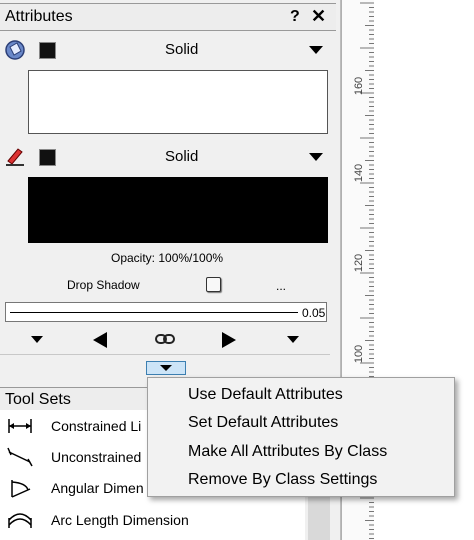  What do you see at coordinates (287, 452) in the screenshot?
I see `menu-item-make-all-attributes-by-class: Make All Attributes By Class` at bounding box center [287, 452].